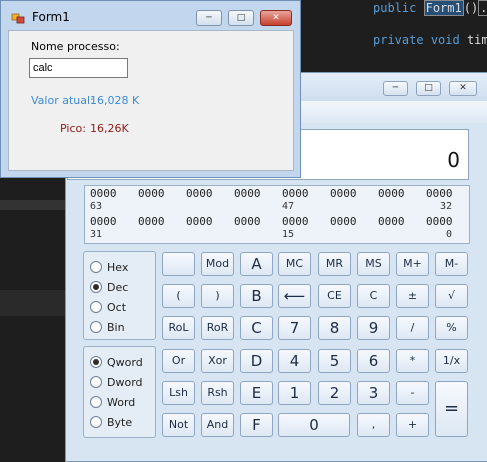 This screenshot has height=462, width=487. What do you see at coordinates (73, 128) in the screenshot?
I see `peak-label: Pico:` at bounding box center [73, 128].